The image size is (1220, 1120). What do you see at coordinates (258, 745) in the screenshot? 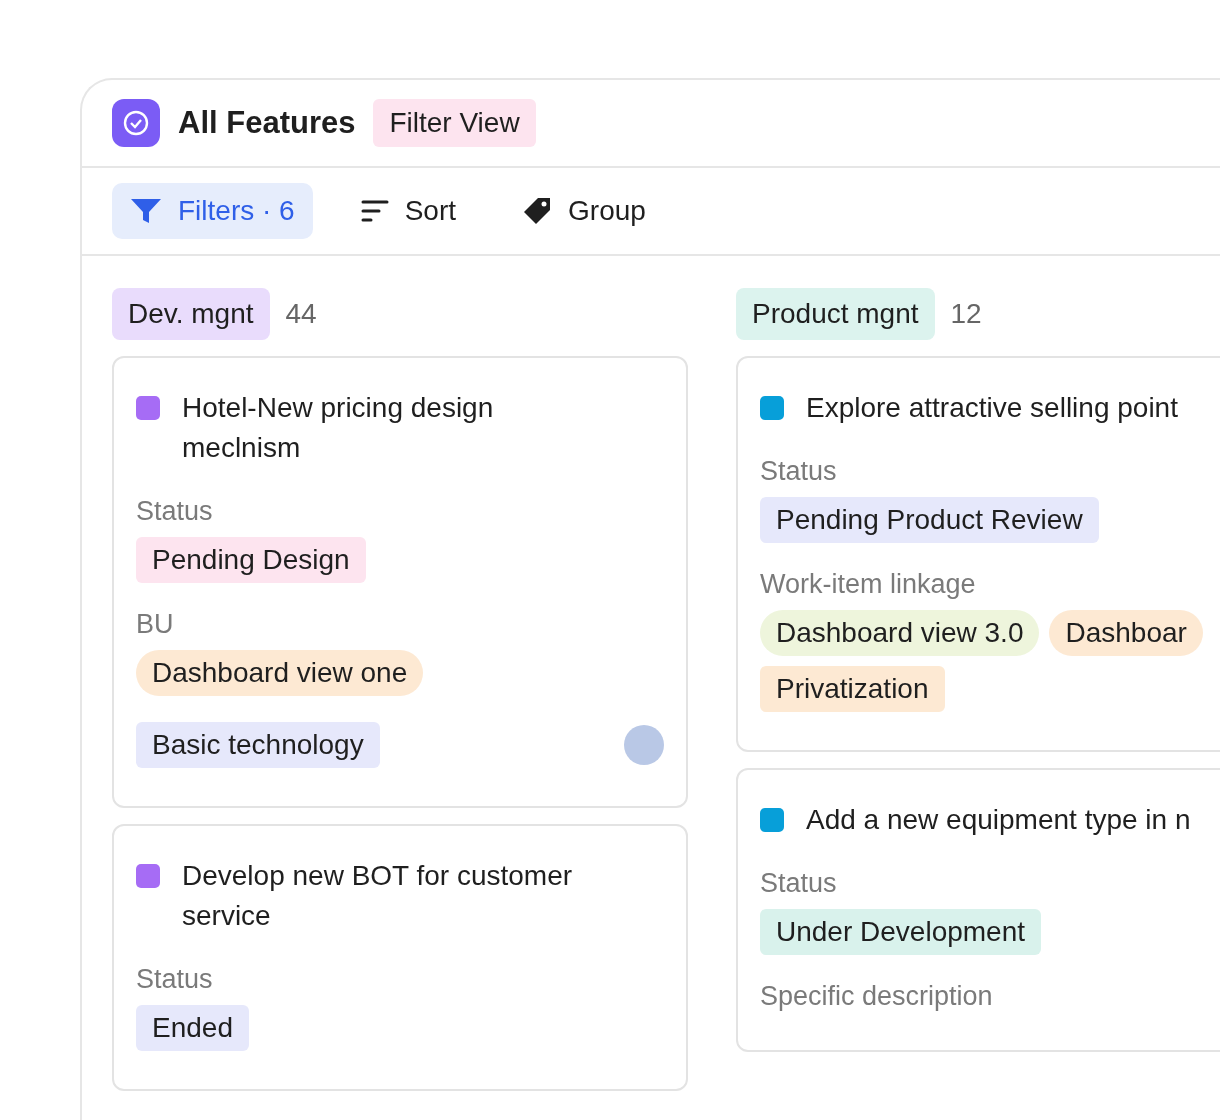
I see `label-tag: Basic technology` at bounding box center [258, 745].